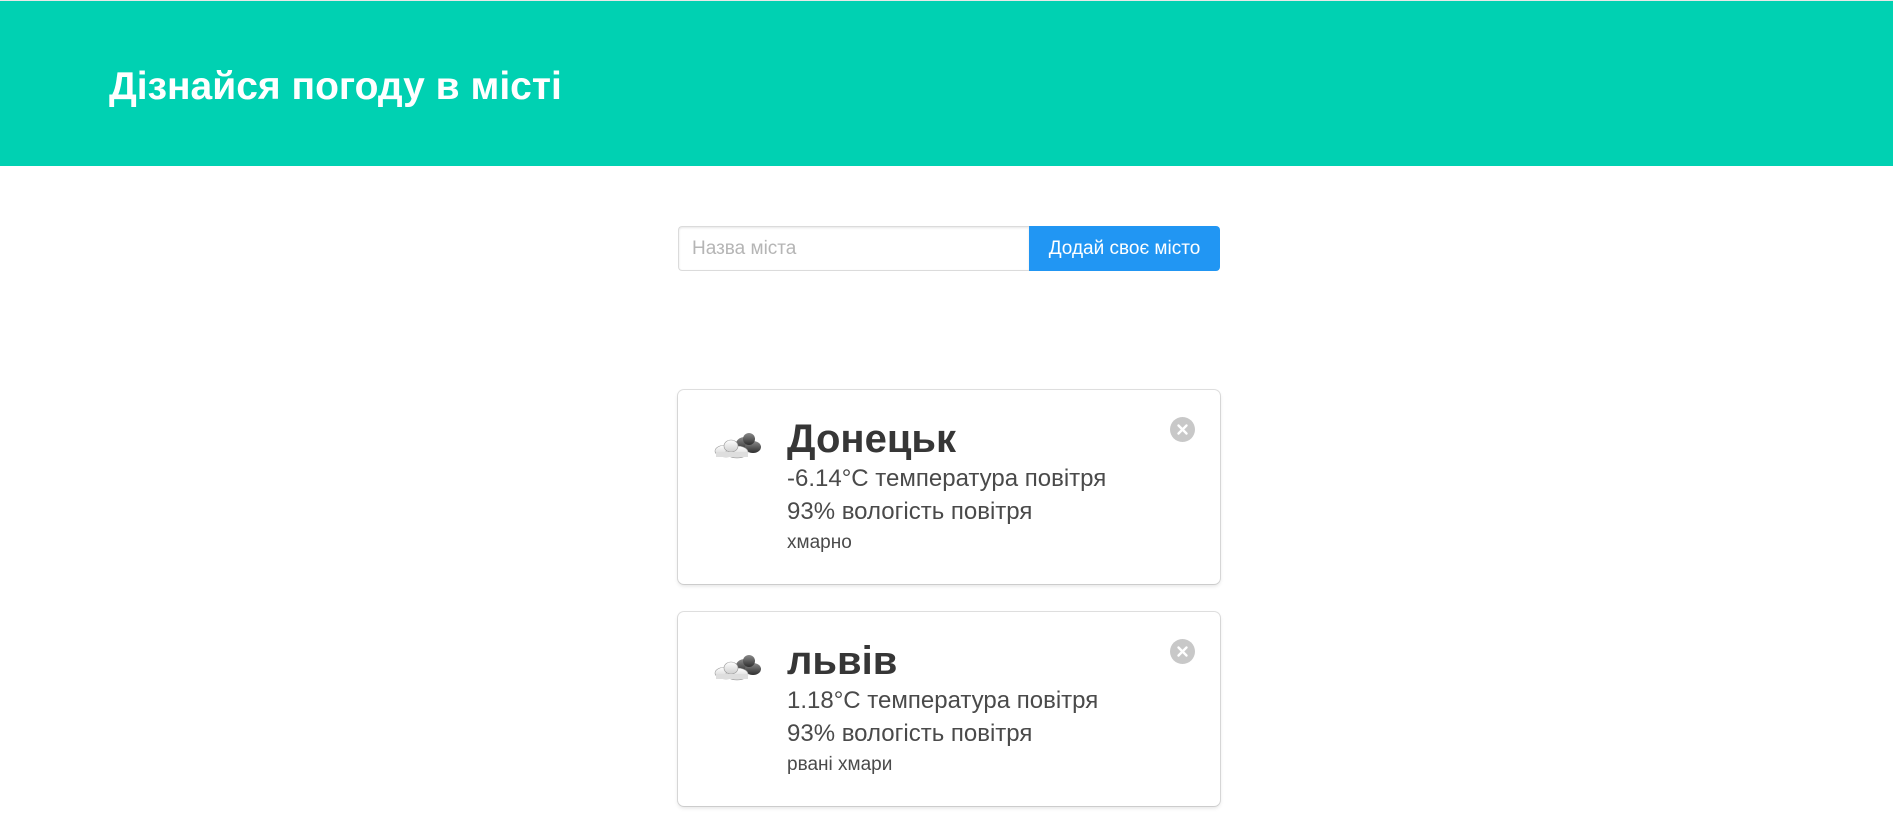 This screenshot has height=831, width=1893. What do you see at coordinates (819, 542) in the screenshot?
I see `weather-description: хмарно` at bounding box center [819, 542].